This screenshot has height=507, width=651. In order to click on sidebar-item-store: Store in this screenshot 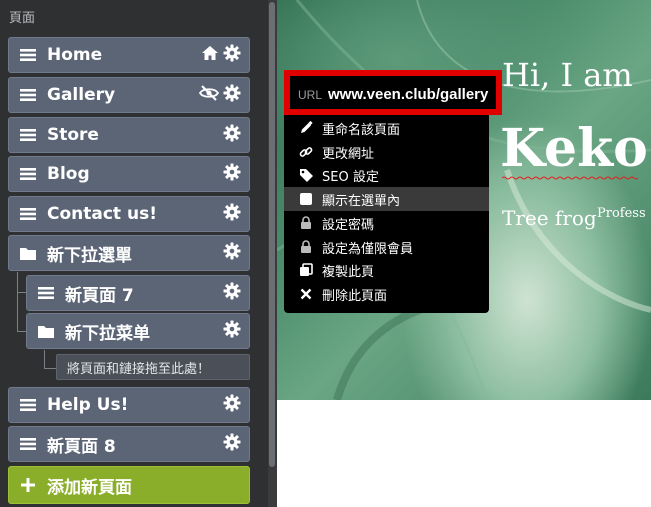, I will do `click(129, 135)`.